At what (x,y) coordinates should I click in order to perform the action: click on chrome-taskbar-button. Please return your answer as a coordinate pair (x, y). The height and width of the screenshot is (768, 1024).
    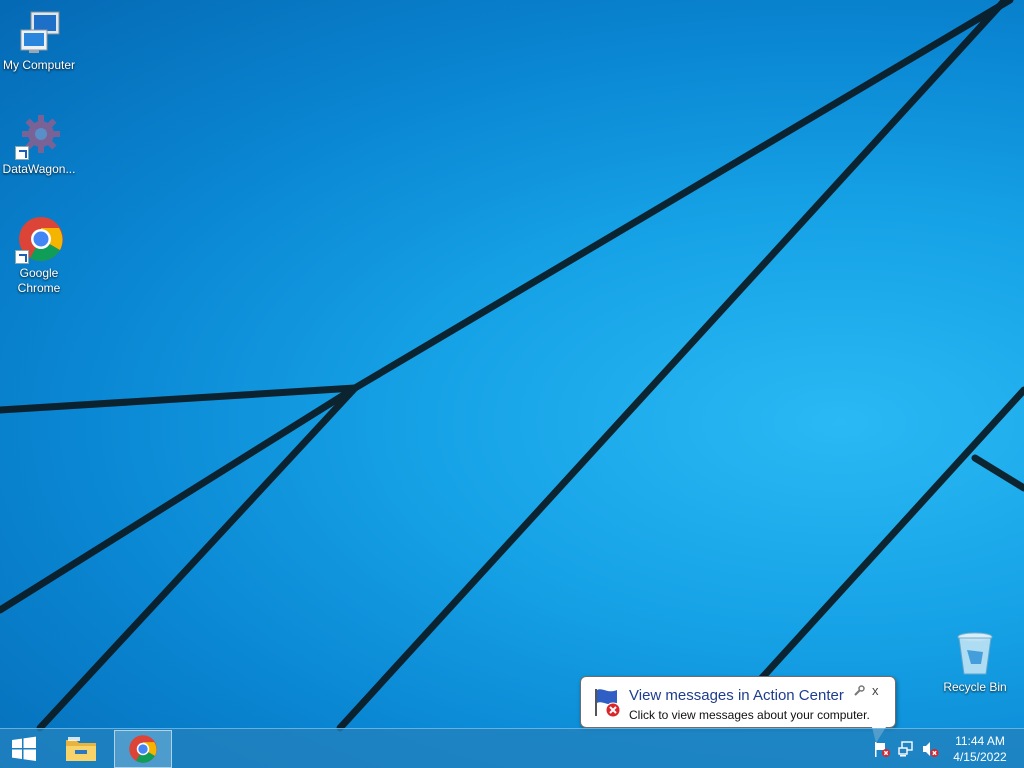
    Looking at the image, I should click on (143, 749).